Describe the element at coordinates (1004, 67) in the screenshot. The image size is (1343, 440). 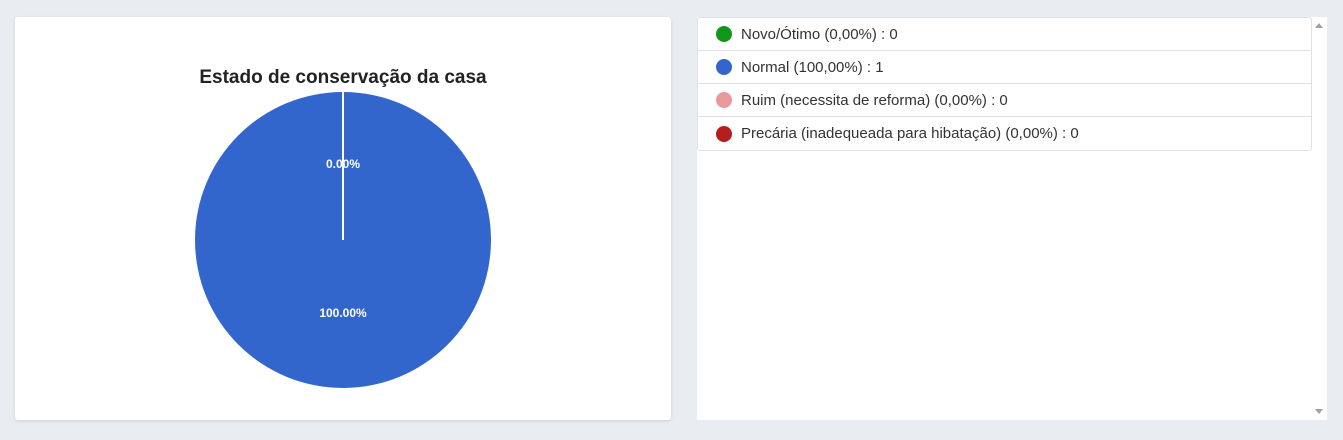
I see `legend-item-normal: Normal (100,00%) : 1` at that location.